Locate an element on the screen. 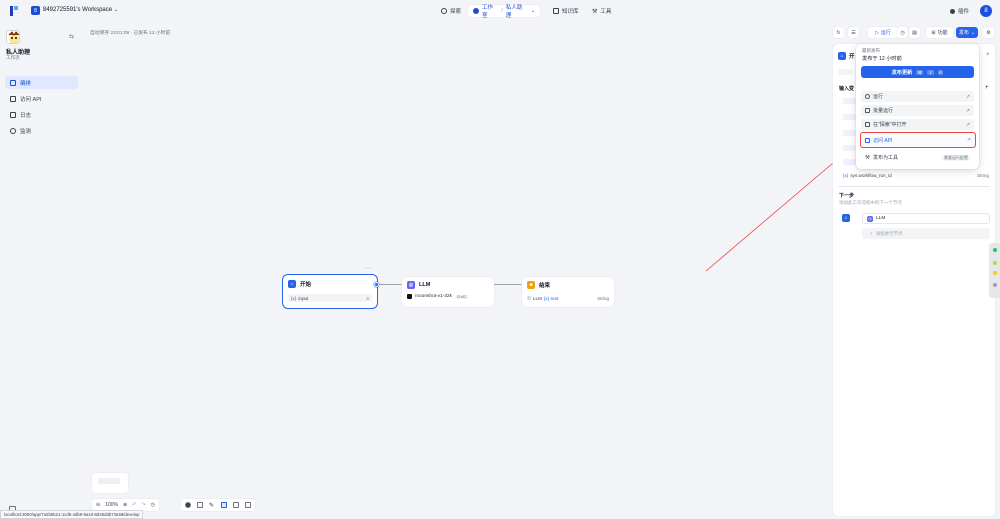  app-type: 工作流 is located at coordinates (13, 57).